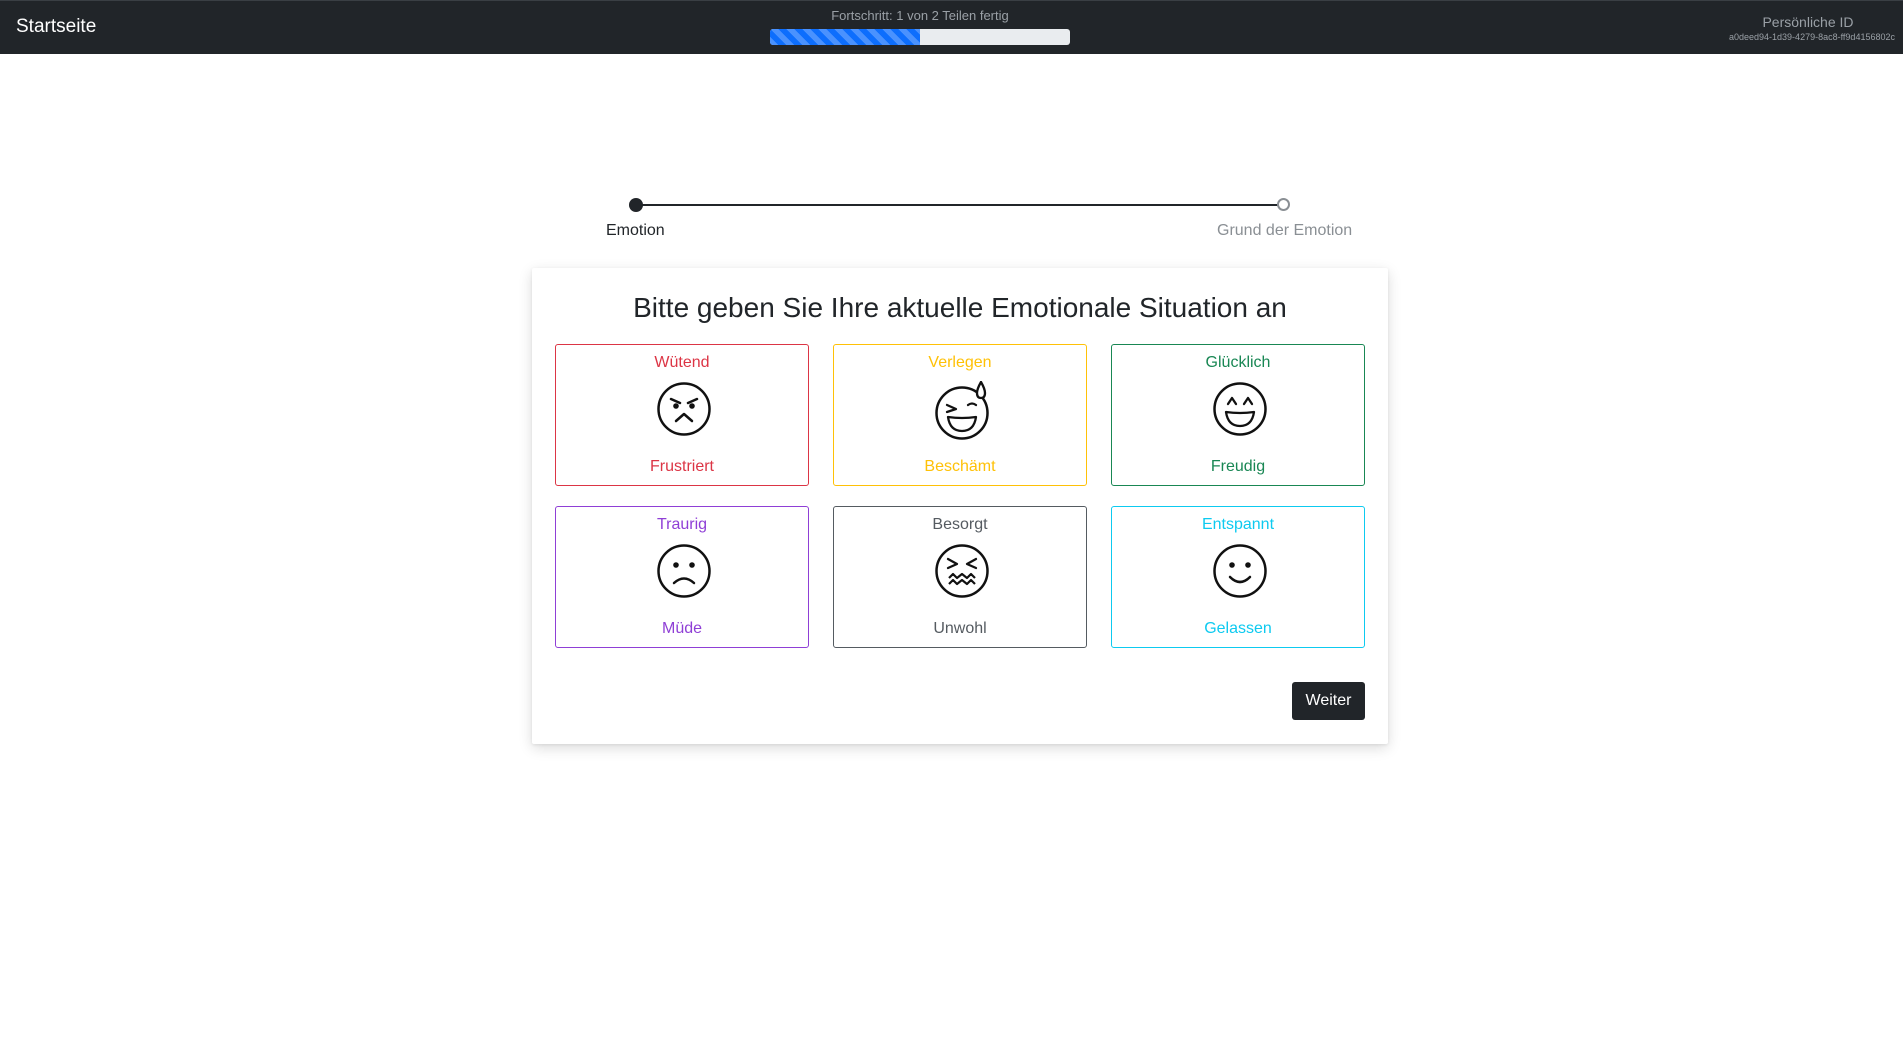  I want to click on emotion-tile-wuetend: Wütend Frustriert, so click(682, 415).